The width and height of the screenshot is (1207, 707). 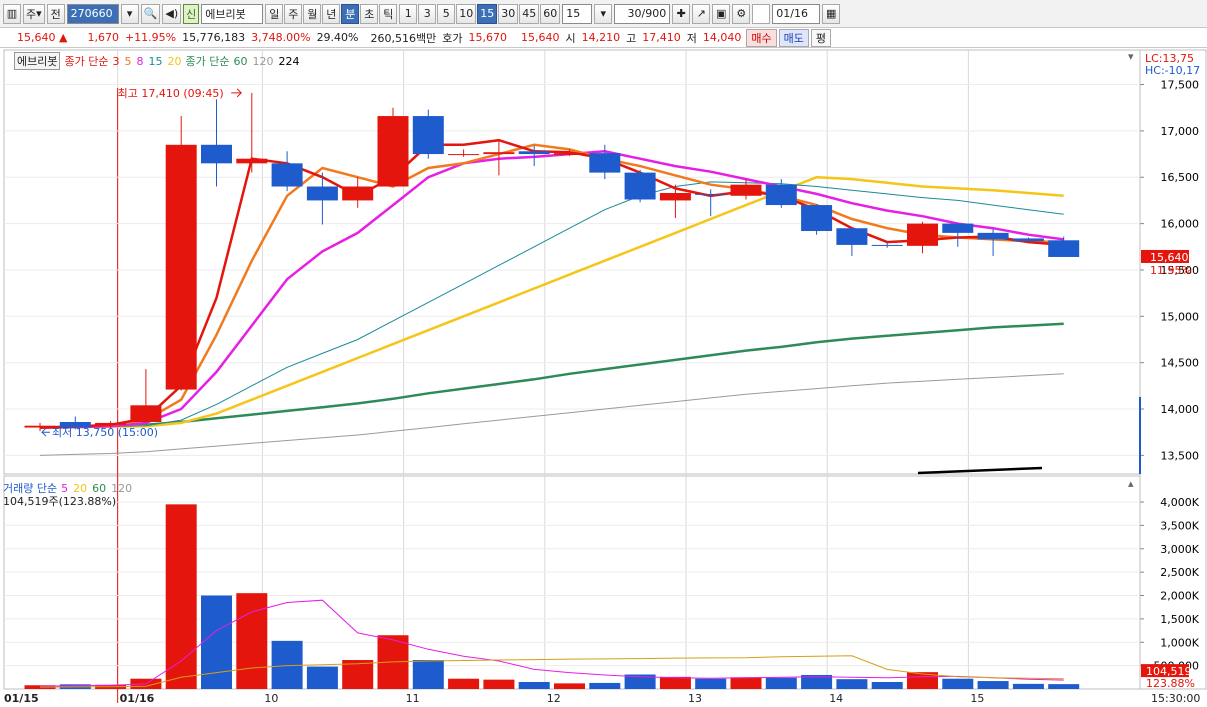 What do you see at coordinates (103, 37) in the screenshot?
I see `price-change: 1,670` at bounding box center [103, 37].